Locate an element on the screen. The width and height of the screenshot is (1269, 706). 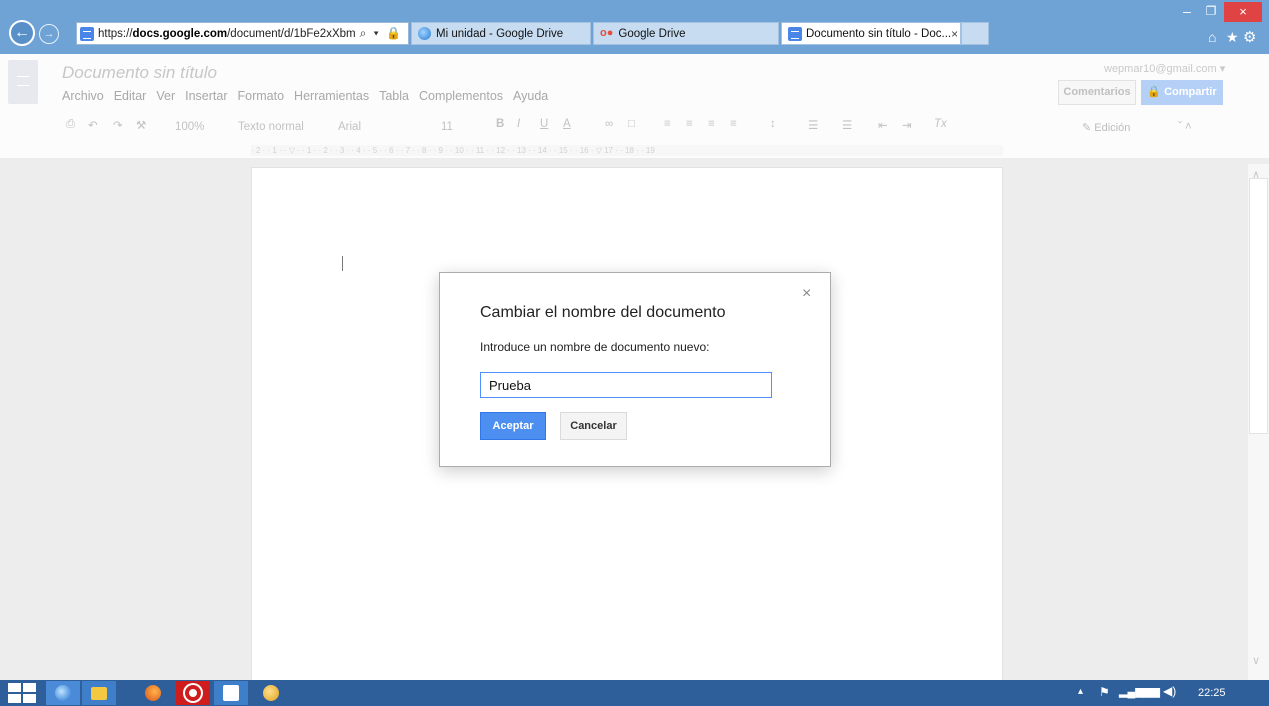
opera-icon is located at coordinates (193, 693).